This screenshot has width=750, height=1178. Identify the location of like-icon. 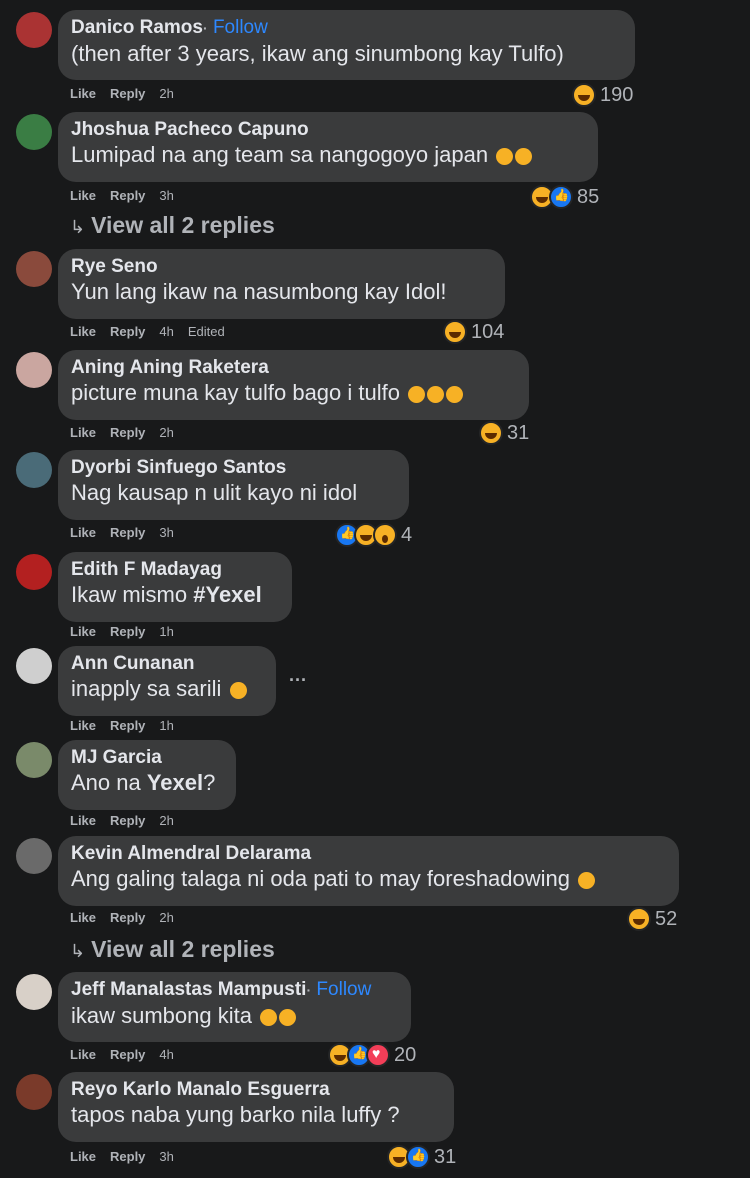
(418, 1157).